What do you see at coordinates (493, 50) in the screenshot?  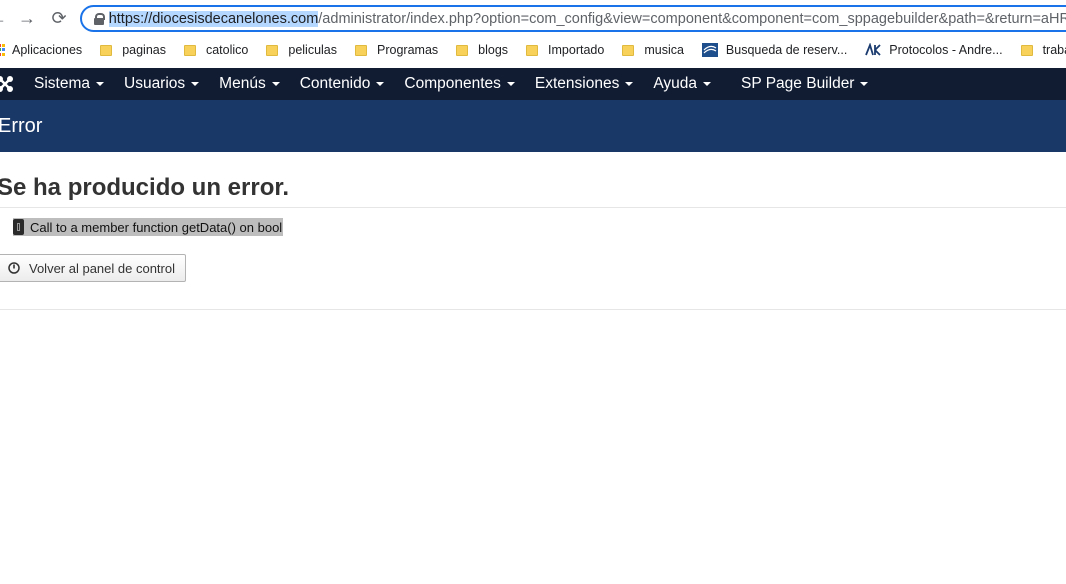 I see `bookmark-label: blogs` at bounding box center [493, 50].